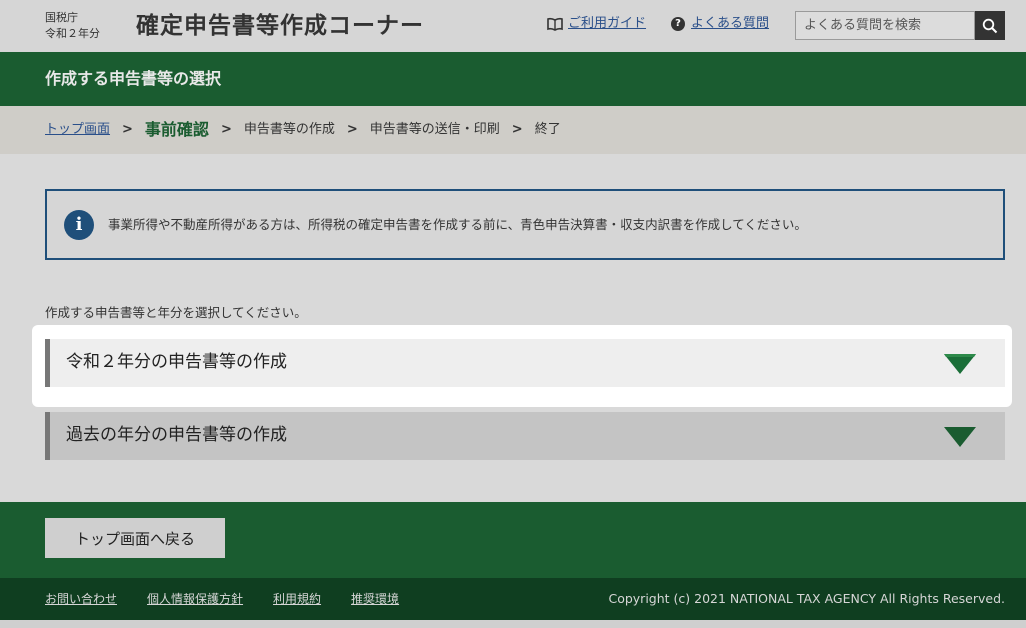  I want to click on page-title: 作成する申告書等の選択, so click(133, 78).